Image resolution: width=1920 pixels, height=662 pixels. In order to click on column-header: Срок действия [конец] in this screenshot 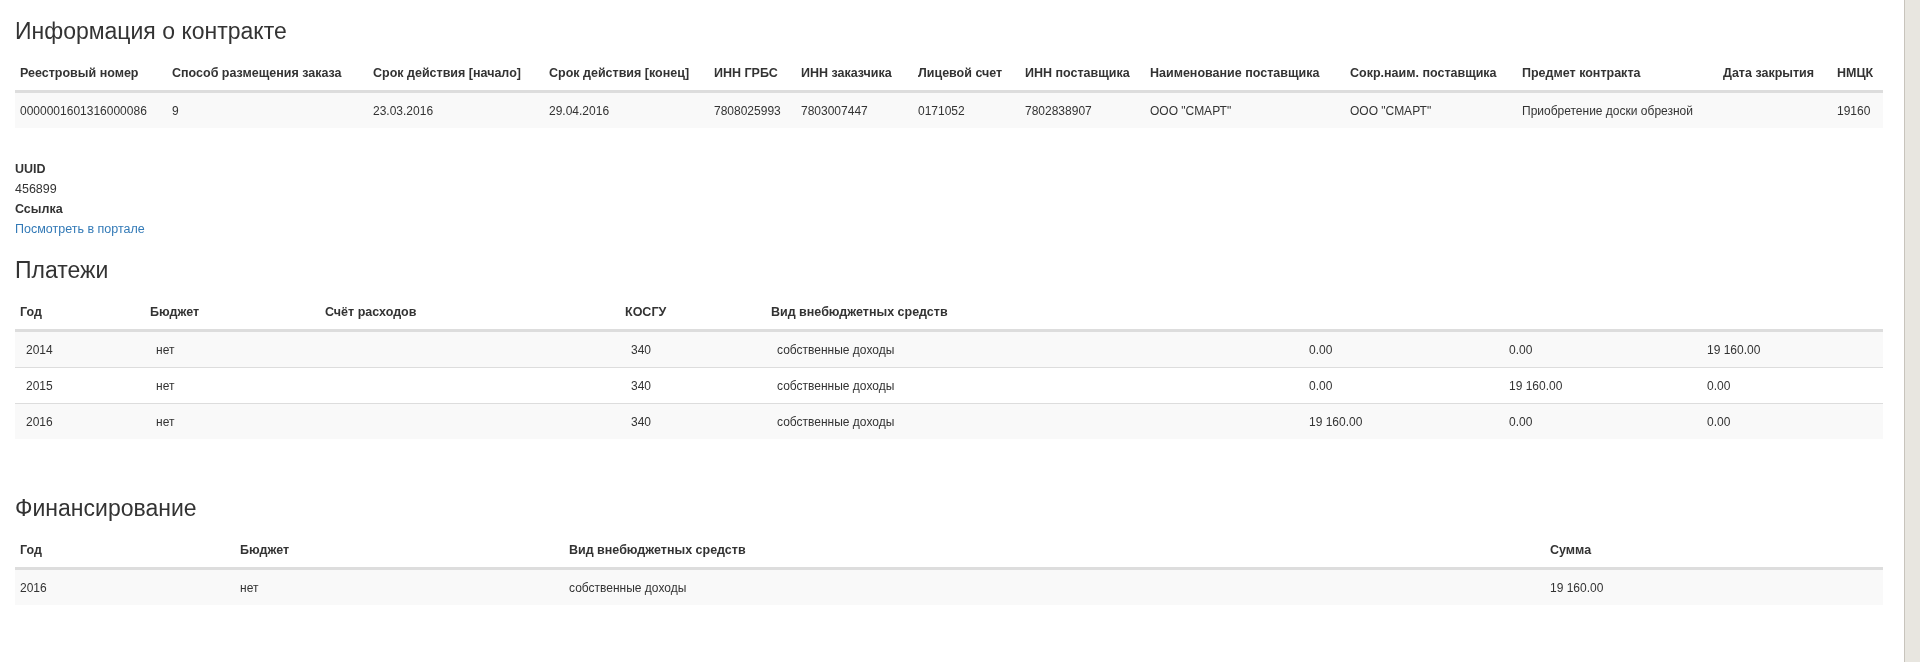, I will do `click(619, 73)`.